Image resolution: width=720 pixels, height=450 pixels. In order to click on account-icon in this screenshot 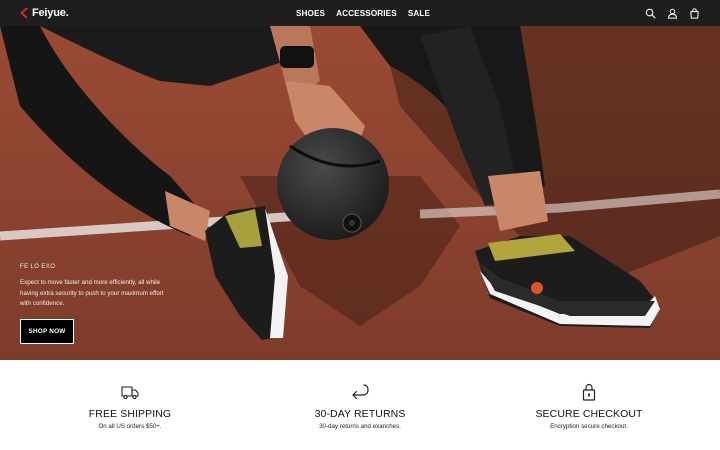, I will do `click(672, 13)`.